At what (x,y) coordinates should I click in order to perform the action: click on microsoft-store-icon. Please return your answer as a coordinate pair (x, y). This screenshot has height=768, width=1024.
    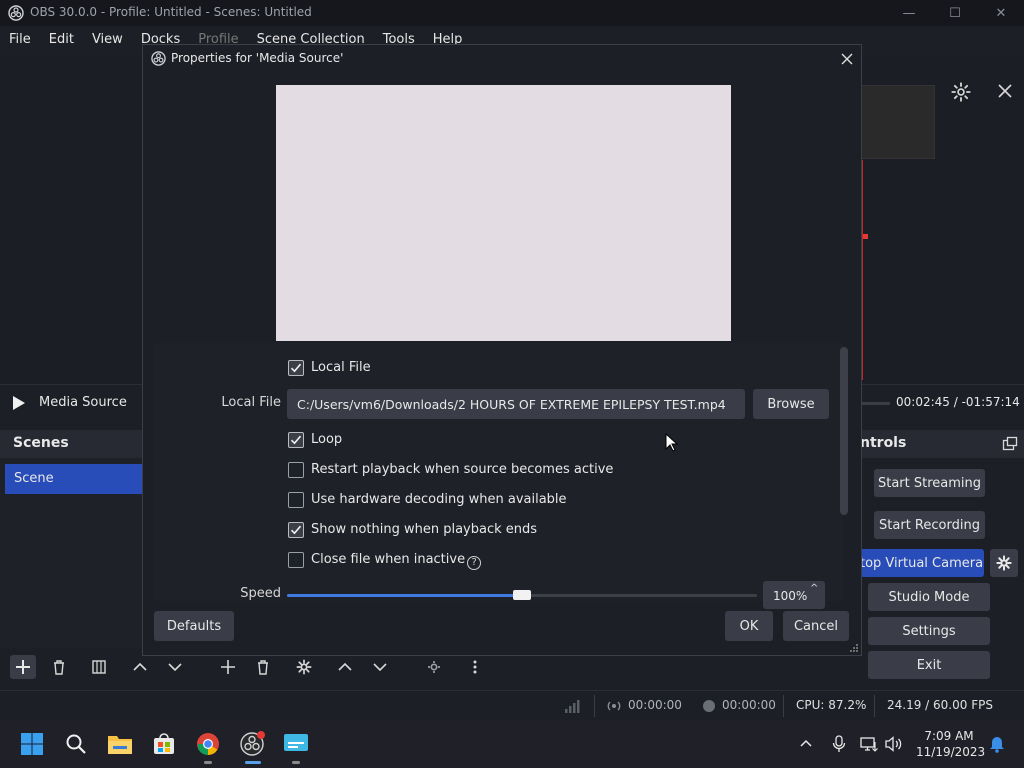
    Looking at the image, I should click on (164, 744).